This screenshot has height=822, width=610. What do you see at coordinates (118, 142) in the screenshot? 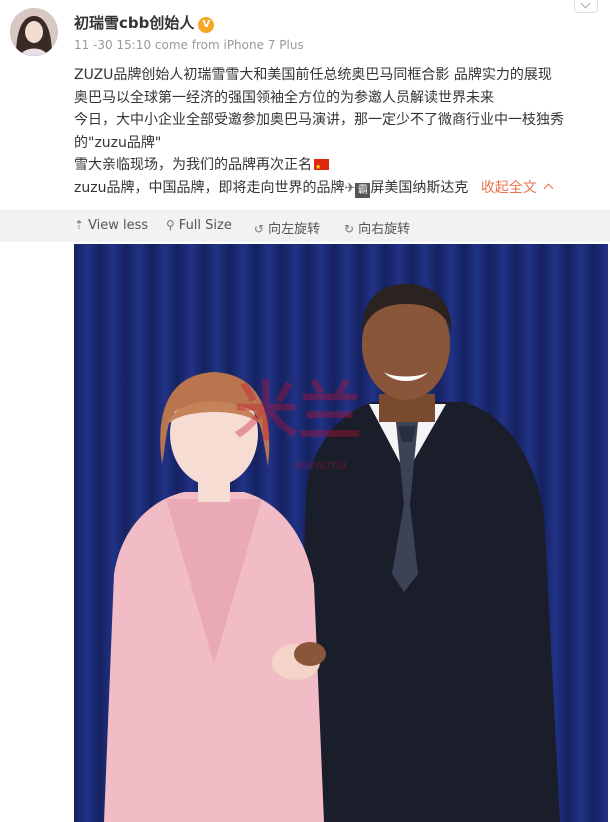
I see `post-line: 的"zuzu品牌"` at bounding box center [118, 142].